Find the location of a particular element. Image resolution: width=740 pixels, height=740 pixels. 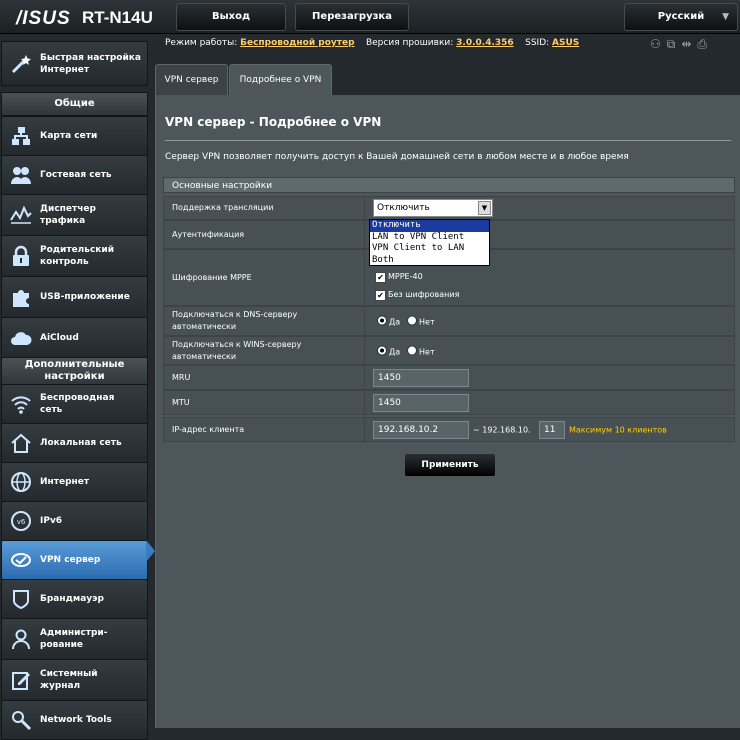

mtu-input: 1450 is located at coordinates (421, 402).